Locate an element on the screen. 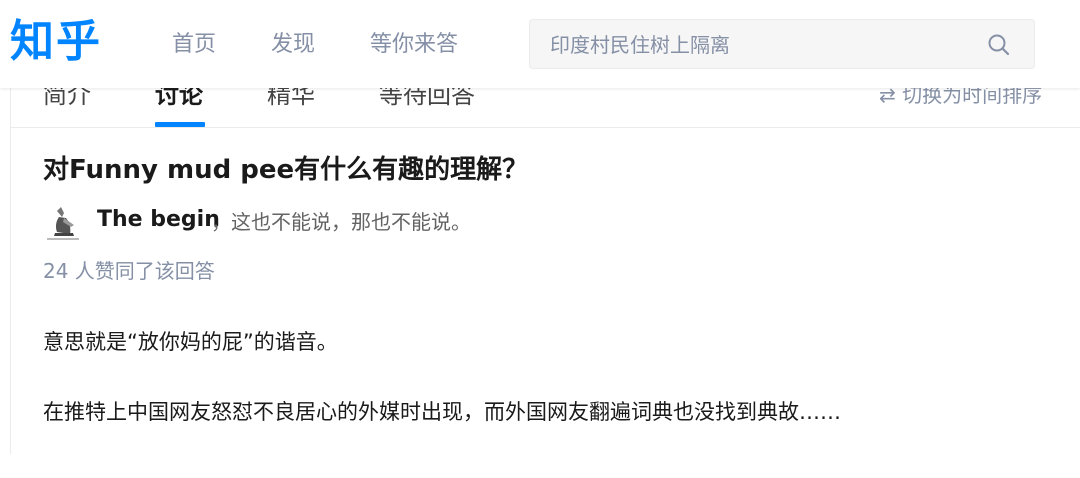 The image size is (1080, 478). tabs-divider is located at coordinates (545, 127).